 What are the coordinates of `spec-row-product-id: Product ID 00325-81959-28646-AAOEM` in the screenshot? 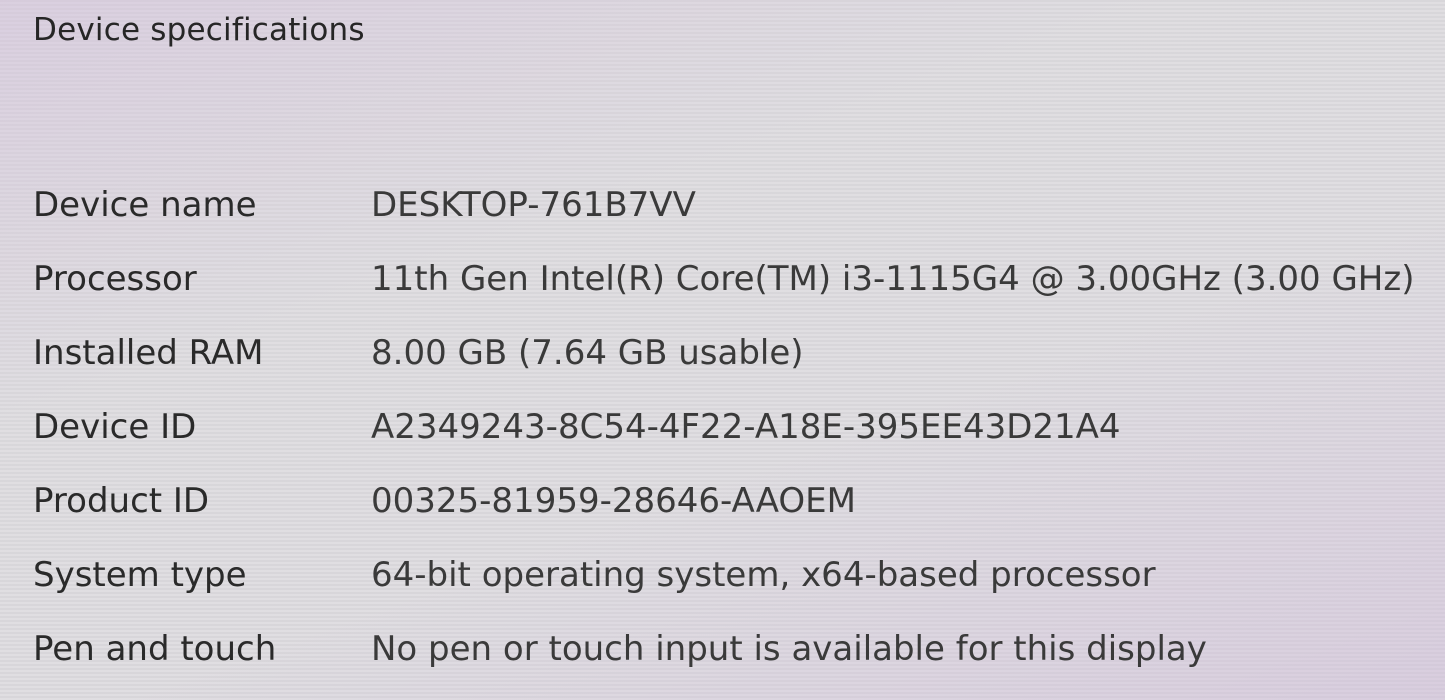 It's located at (733, 501).